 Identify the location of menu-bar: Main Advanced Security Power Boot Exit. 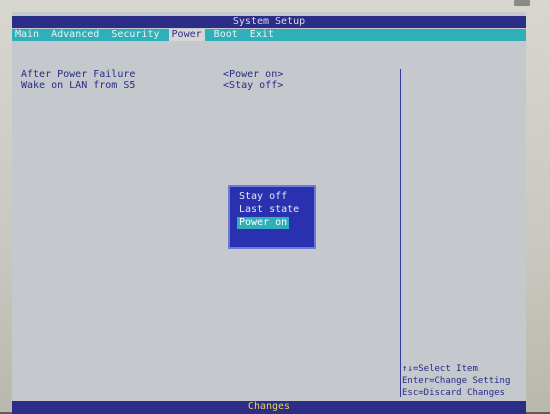
(269, 35).